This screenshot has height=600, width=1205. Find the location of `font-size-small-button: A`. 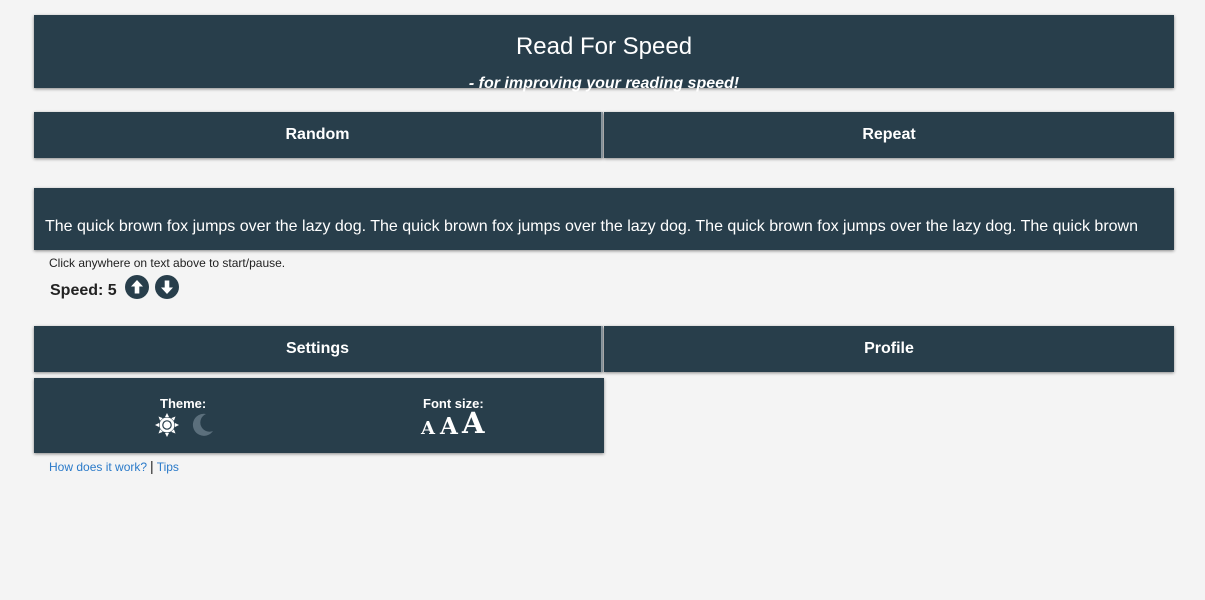

font-size-small-button: A is located at coordinates (428, 429).